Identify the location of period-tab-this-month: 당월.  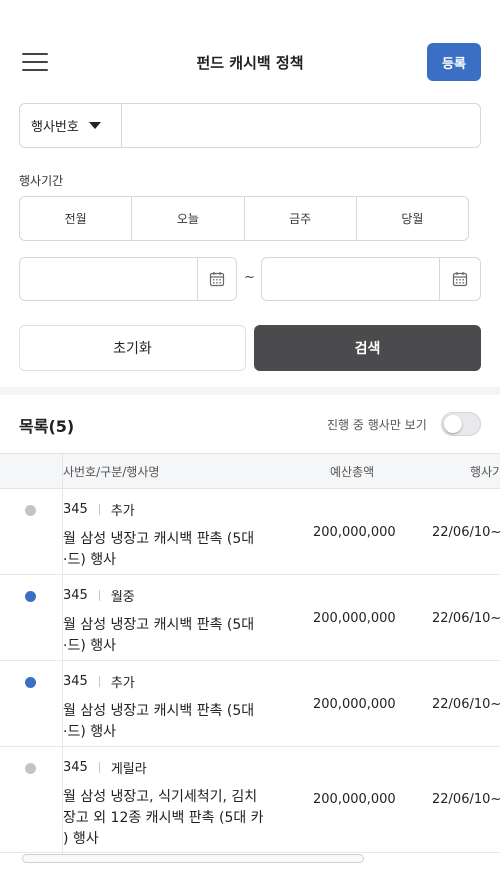
(412, 218).